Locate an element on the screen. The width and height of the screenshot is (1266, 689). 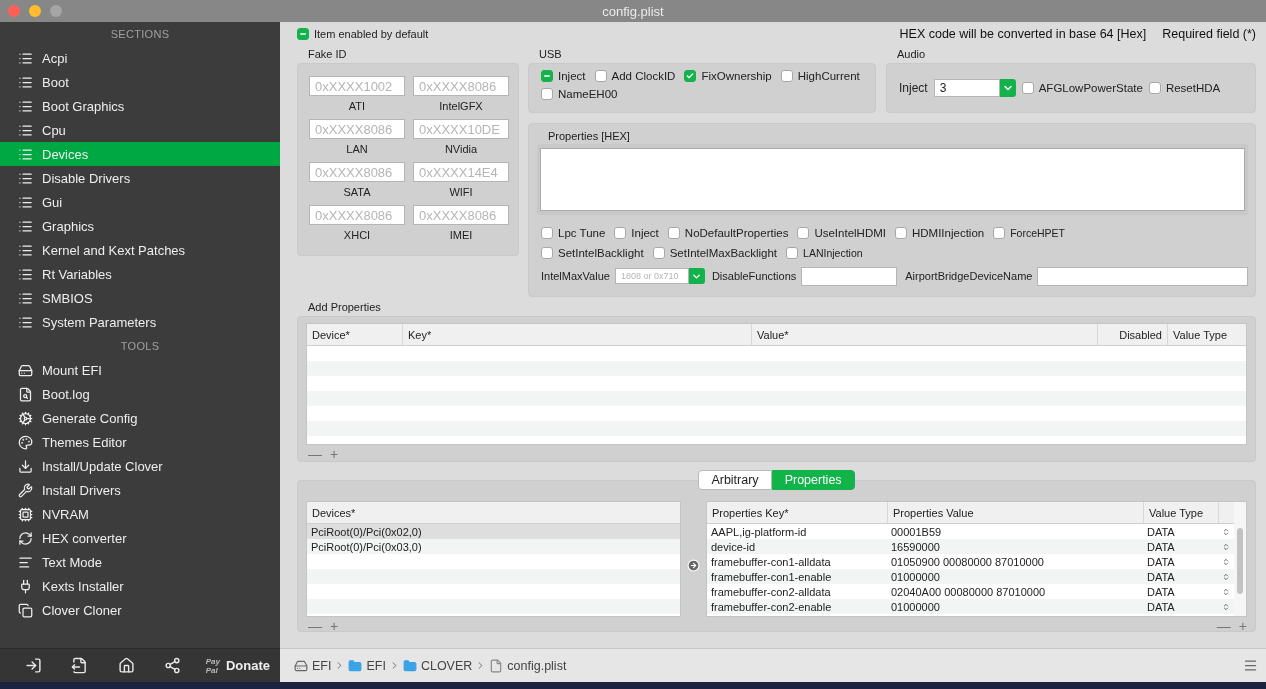
sidebar-item: System Parameters is located at coordinates (140, 322).